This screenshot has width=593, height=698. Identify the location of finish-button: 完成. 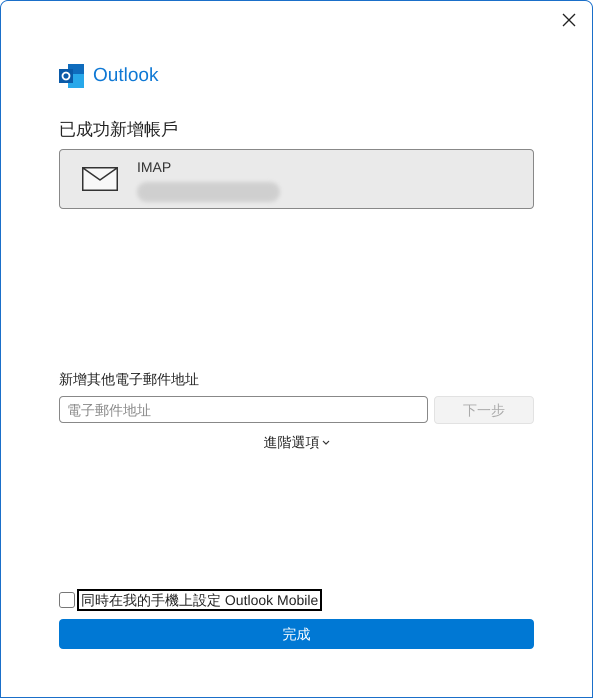
(296, 634).